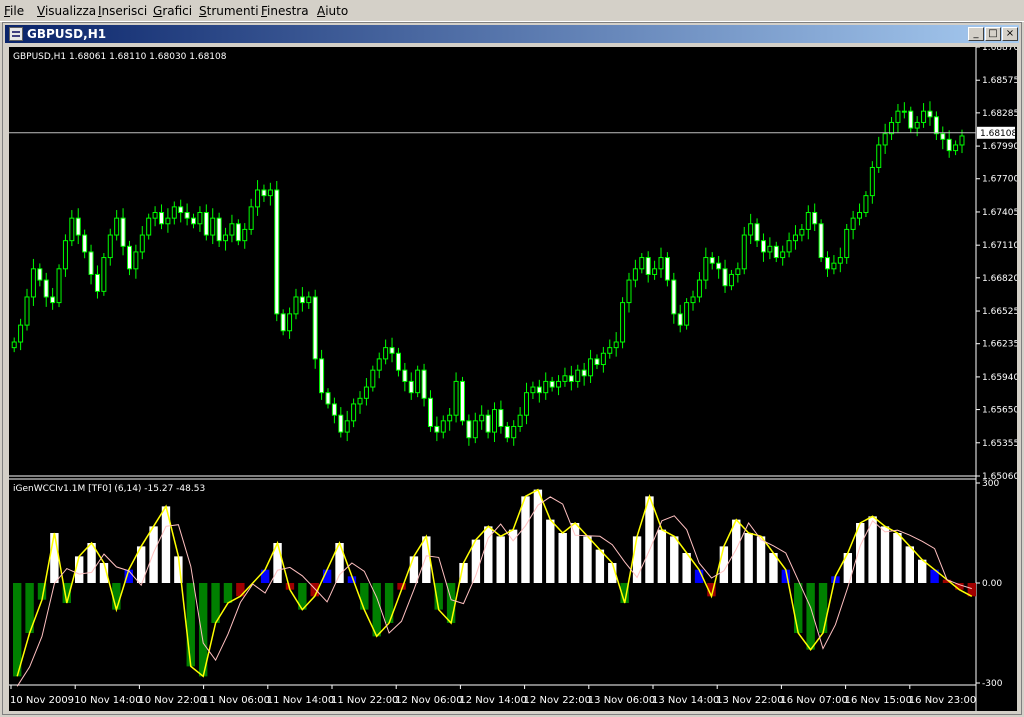 The width and height of the screenshot is (1024, 717). I want to click on price-y-tick-label: 1.67405, so click(999, 213).